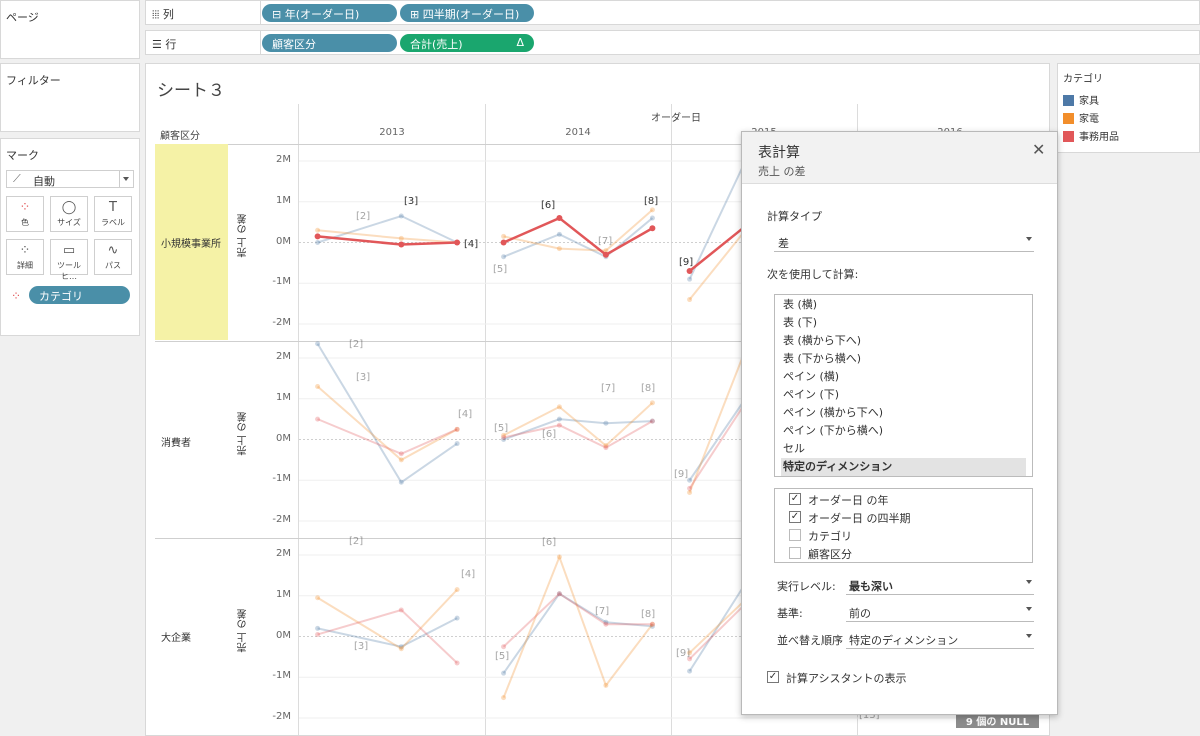 The height and width of the screenshot is (736, 1200). What do you see at coordinates (25, 265) in the screenshot?
I see `detail-button-label: 詳細` at bounding box center [25, 265].